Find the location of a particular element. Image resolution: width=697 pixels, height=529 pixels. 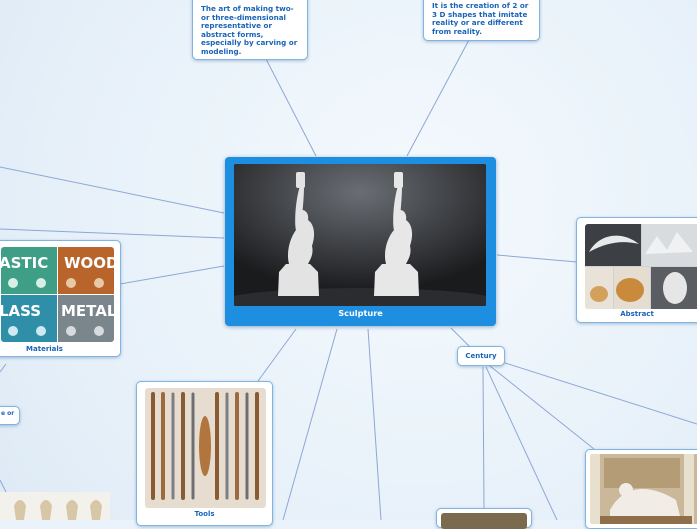

left-partial-node: e or is located at coordinates (10, 415).